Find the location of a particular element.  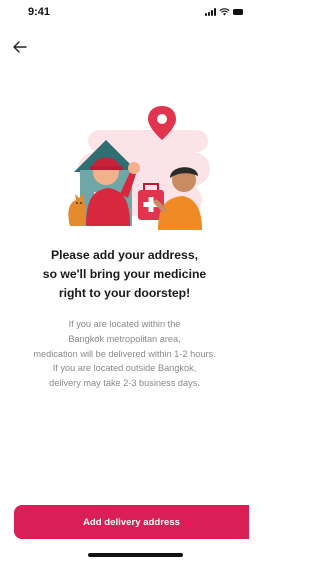

back-button is located at coordinates (20, 47).